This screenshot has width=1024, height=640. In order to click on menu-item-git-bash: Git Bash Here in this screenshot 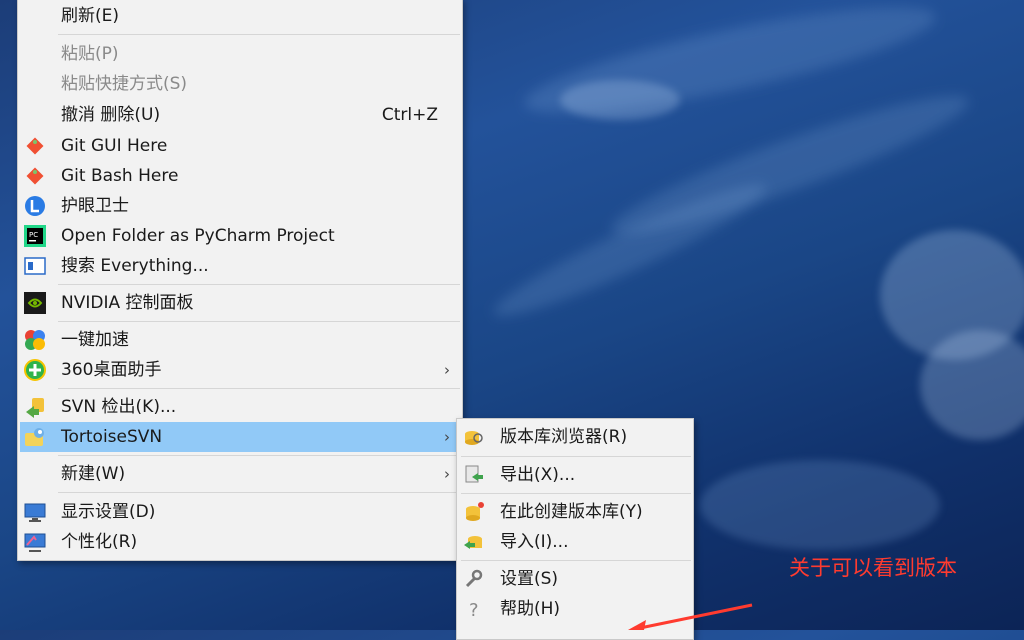, I will do `click(240, 176)`.